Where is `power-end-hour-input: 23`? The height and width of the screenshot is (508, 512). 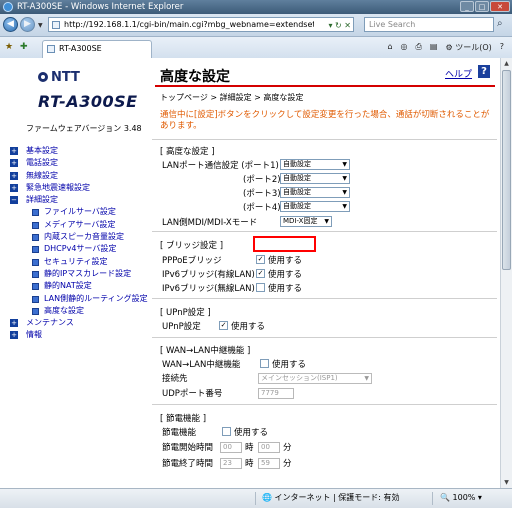
power-end-hour-input: 23 is located at coordinates (231, 463).